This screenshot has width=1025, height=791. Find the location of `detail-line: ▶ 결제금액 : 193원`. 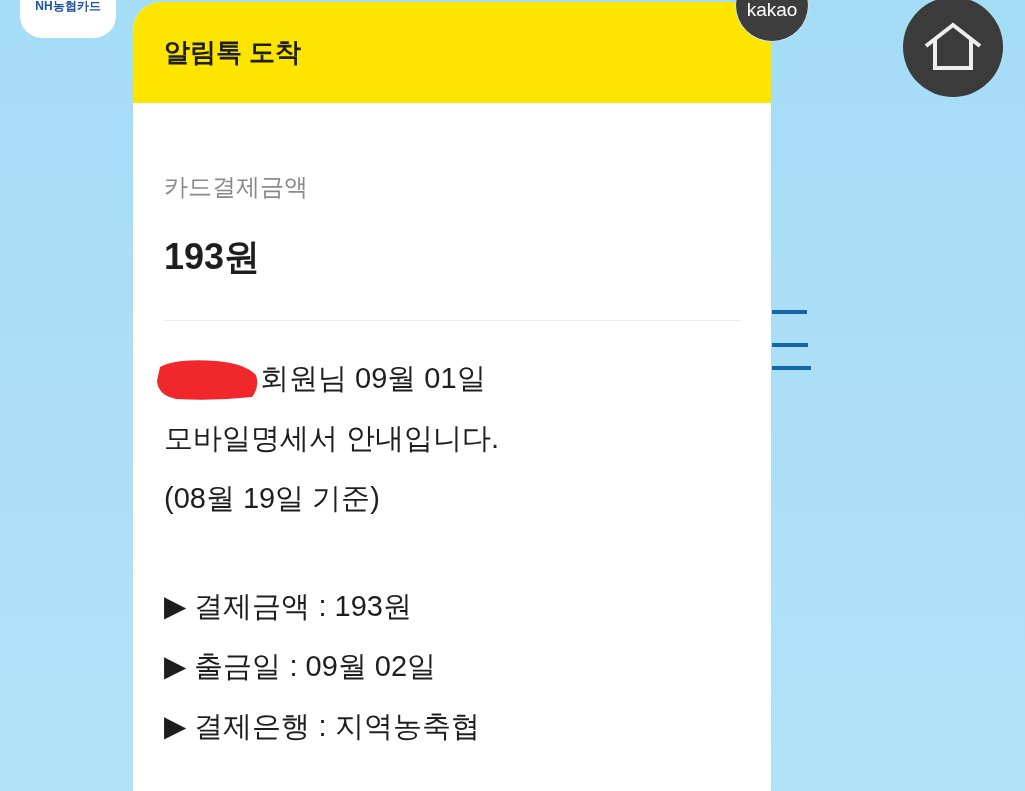

detail-line: ▶ 결제금액 : 193원 is located at coordinates (288, 606).